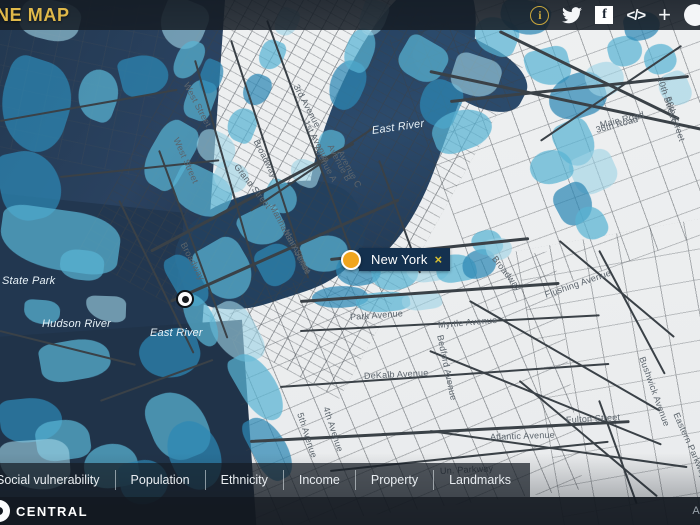 Image resolution: width=700 pixels, height=525 pixels. Describe the element at coordinates (572, 15) in the screenshot. I see `twitter-icon` at that location.